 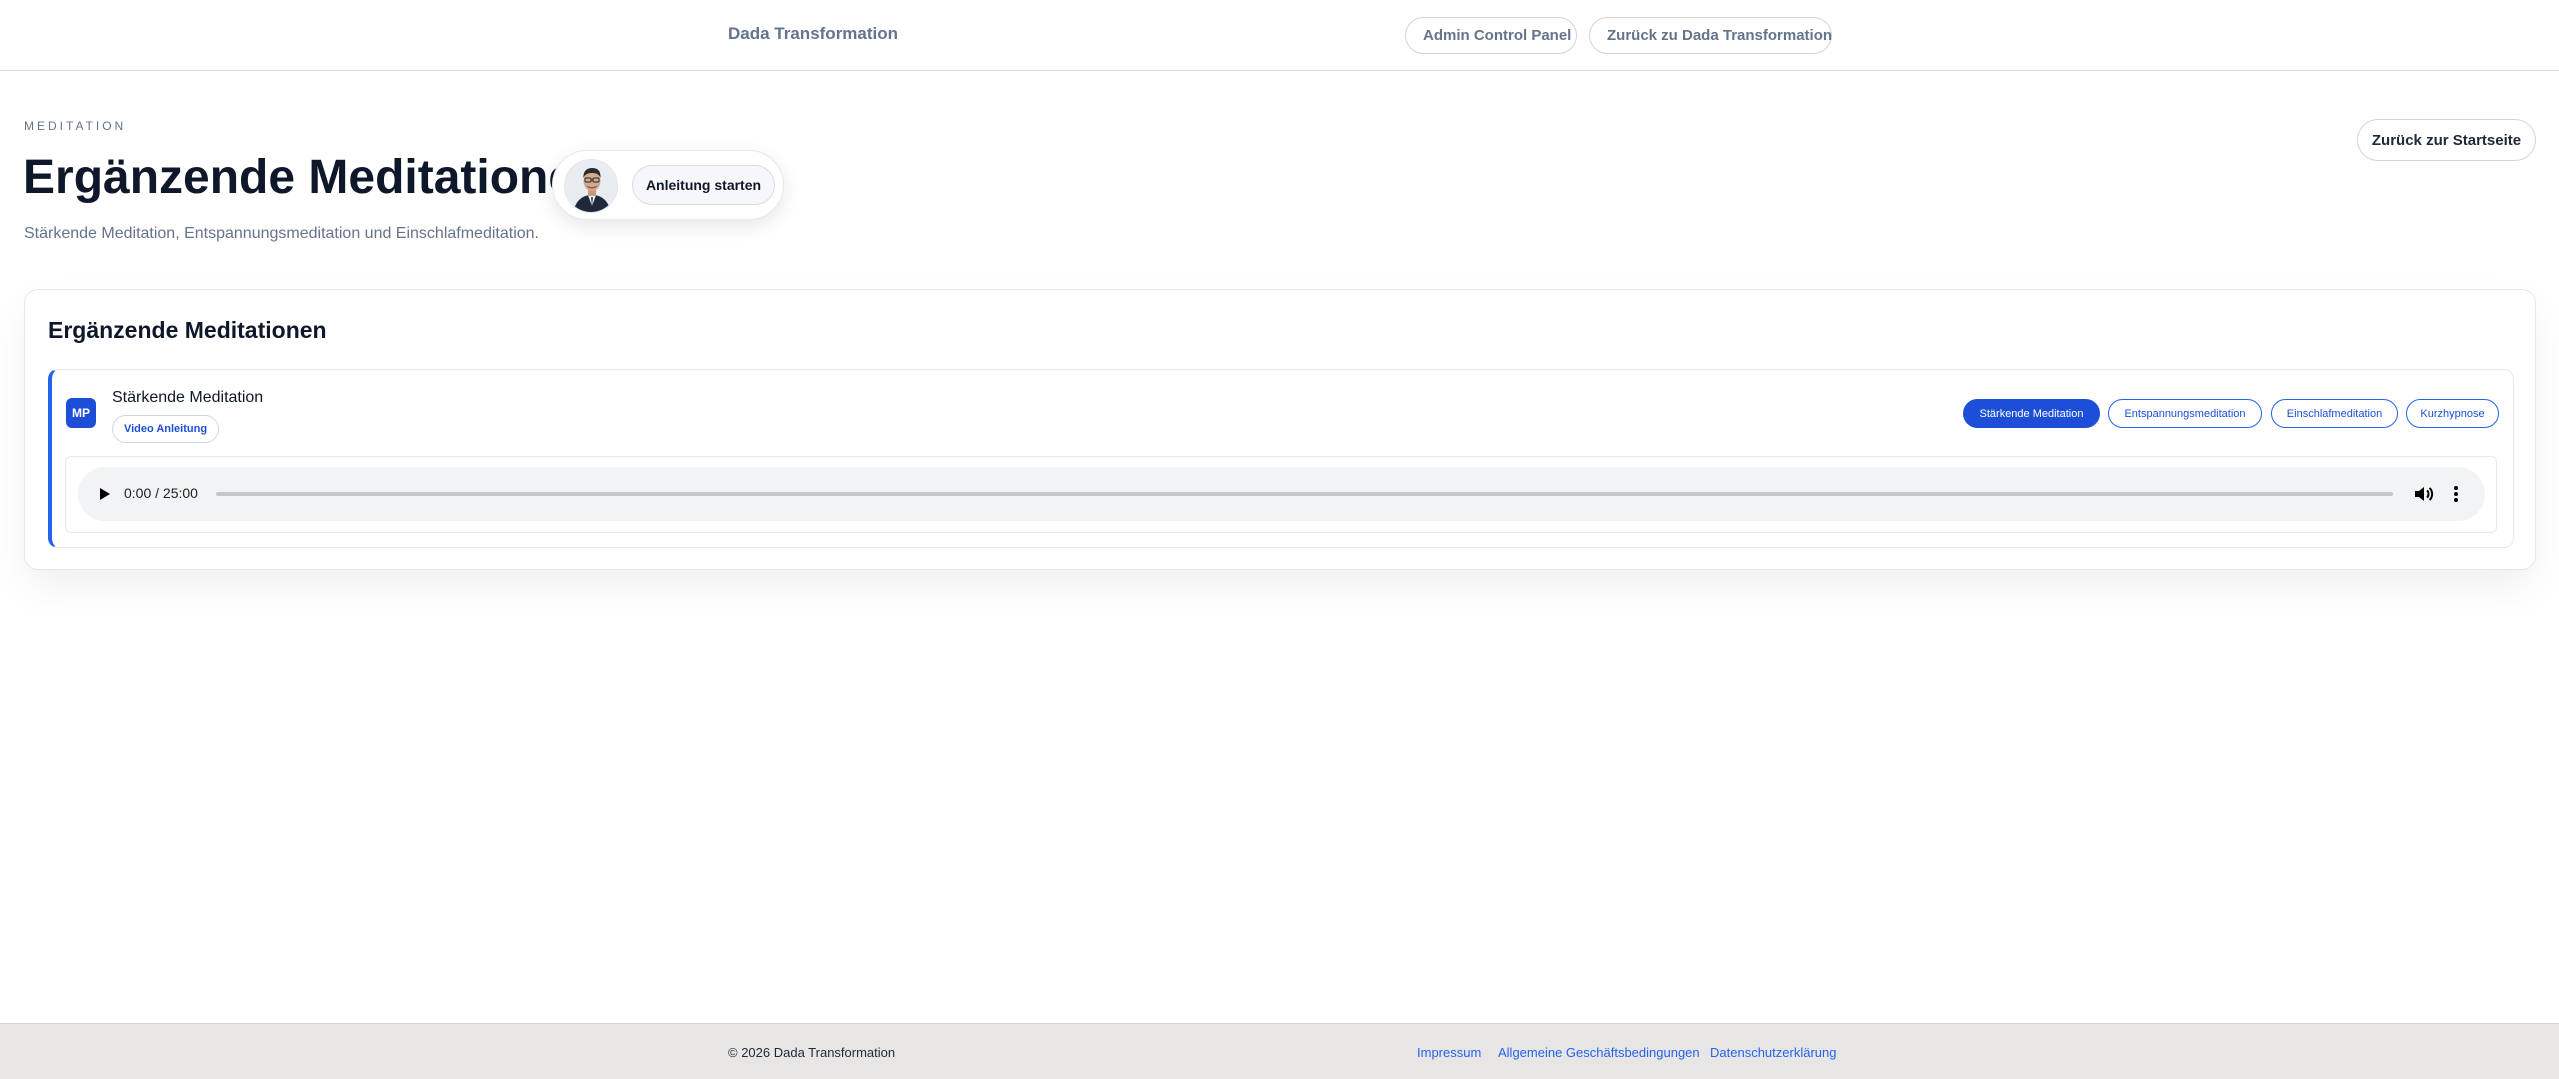 What do you see at coordinates (1710, 35) in the screenshot?
I see `back-to-dada-button: Zurück zu Dada Transformation` at bounding box center [1710, 35].